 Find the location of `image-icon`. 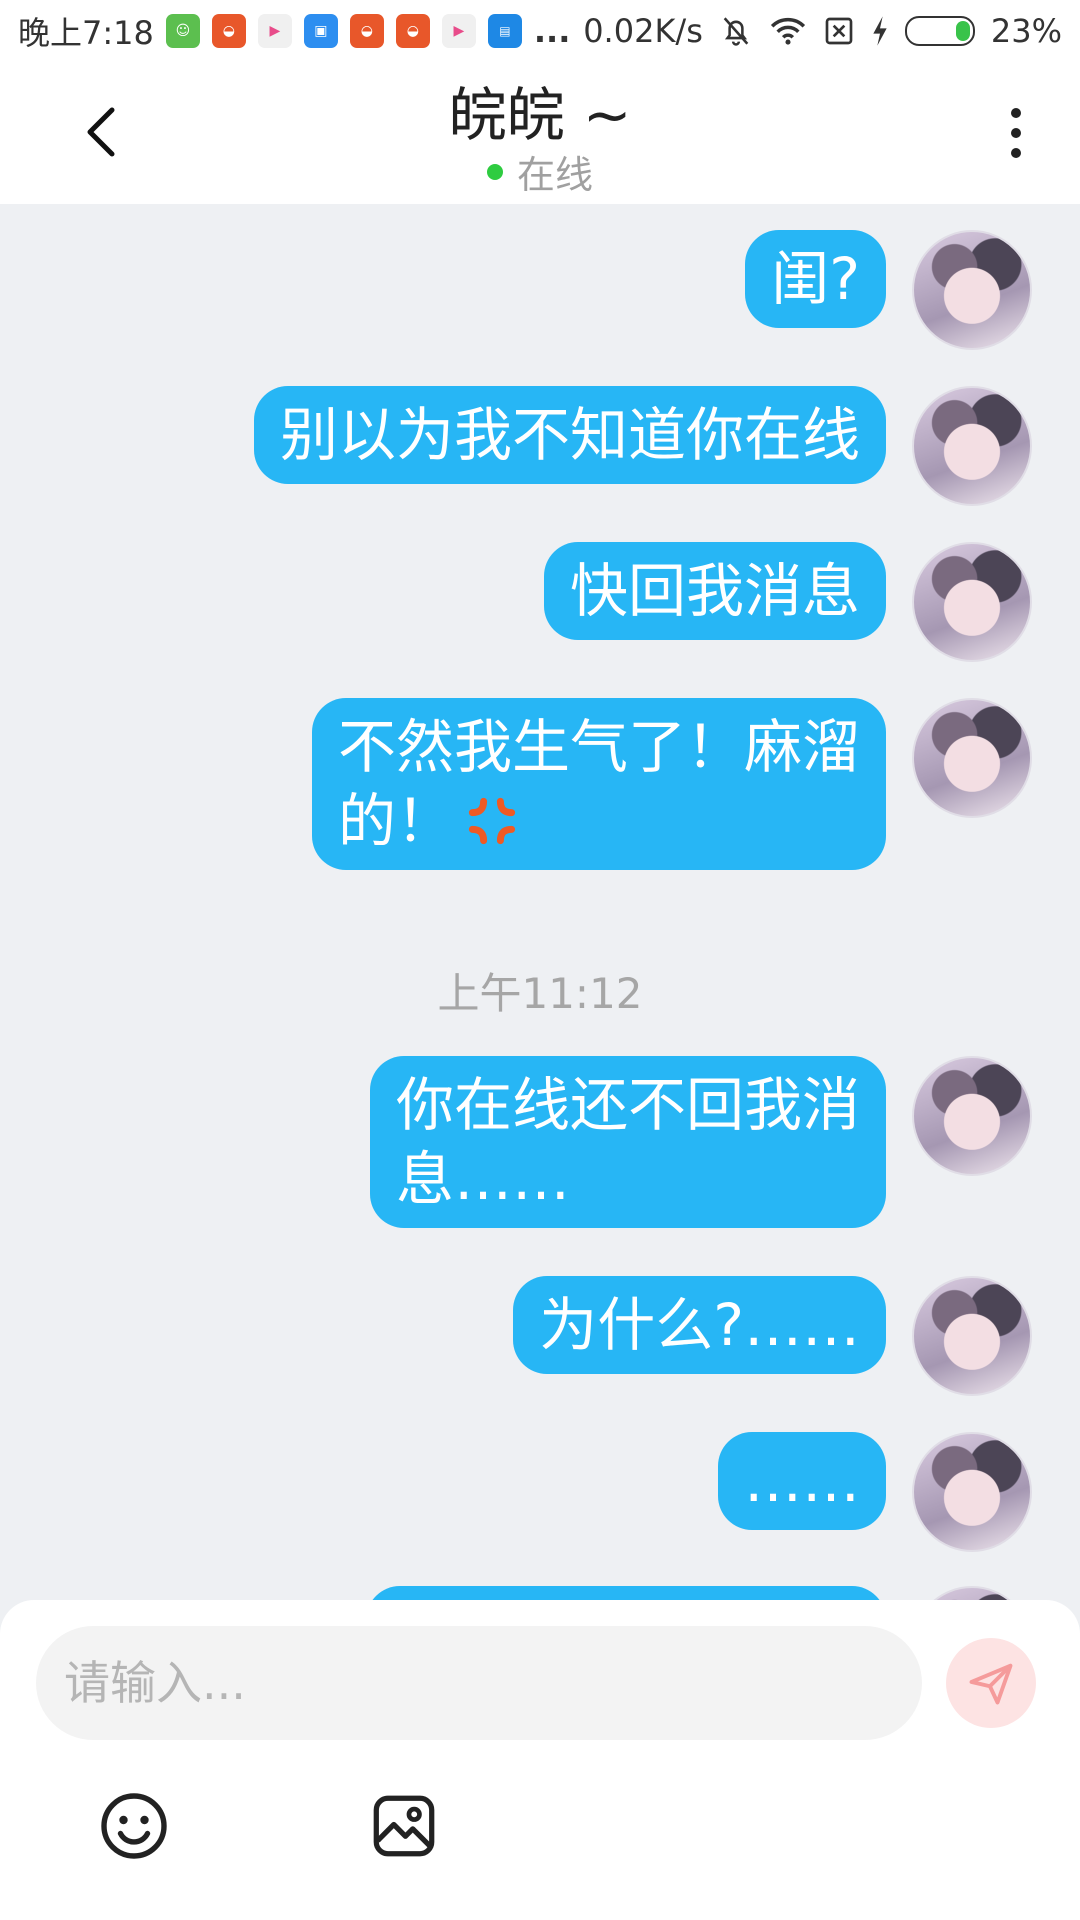

image-icon is located at coordinates (404, 1826).